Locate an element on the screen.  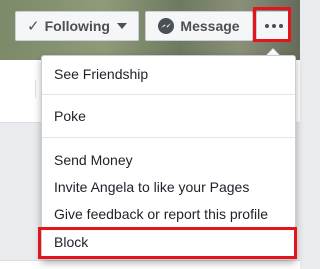
following-button: ✓ Following is located at coordinates (77, 26).